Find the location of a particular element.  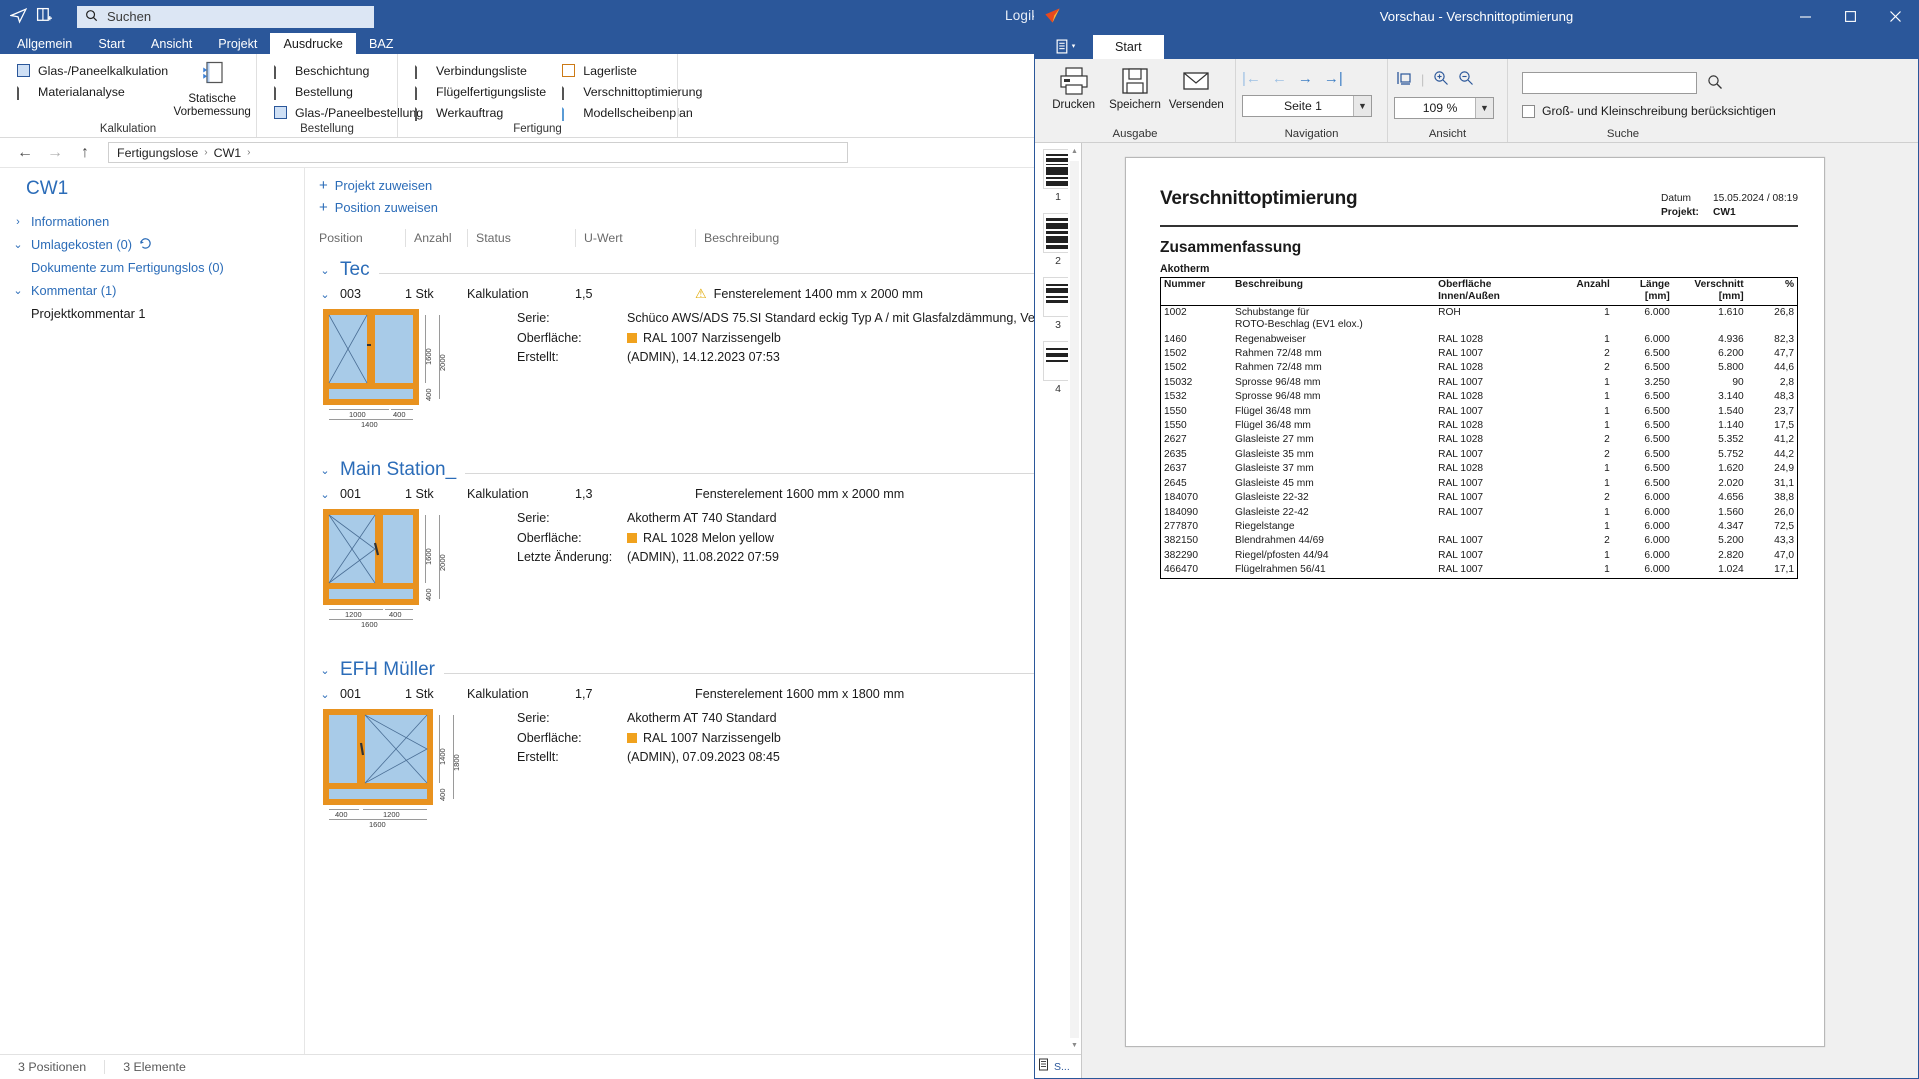

ribbon-item-fluegelfertigungsliste: Flügelfertigungsliste is located at coordinates (480, 92).